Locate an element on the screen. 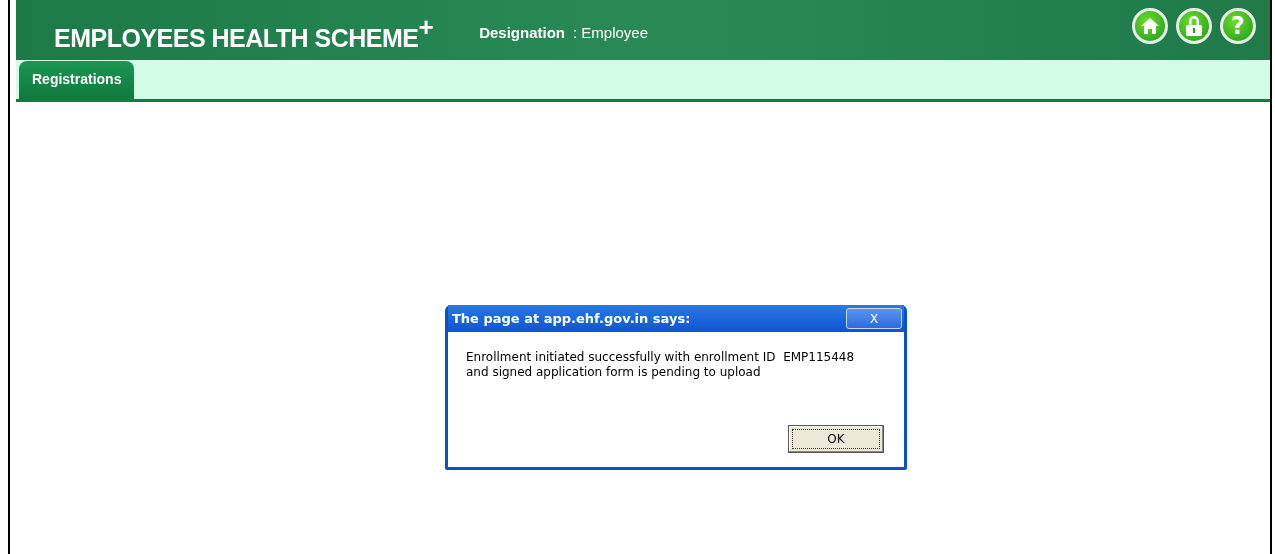  home-icon is located at coordinates (1150, 26).